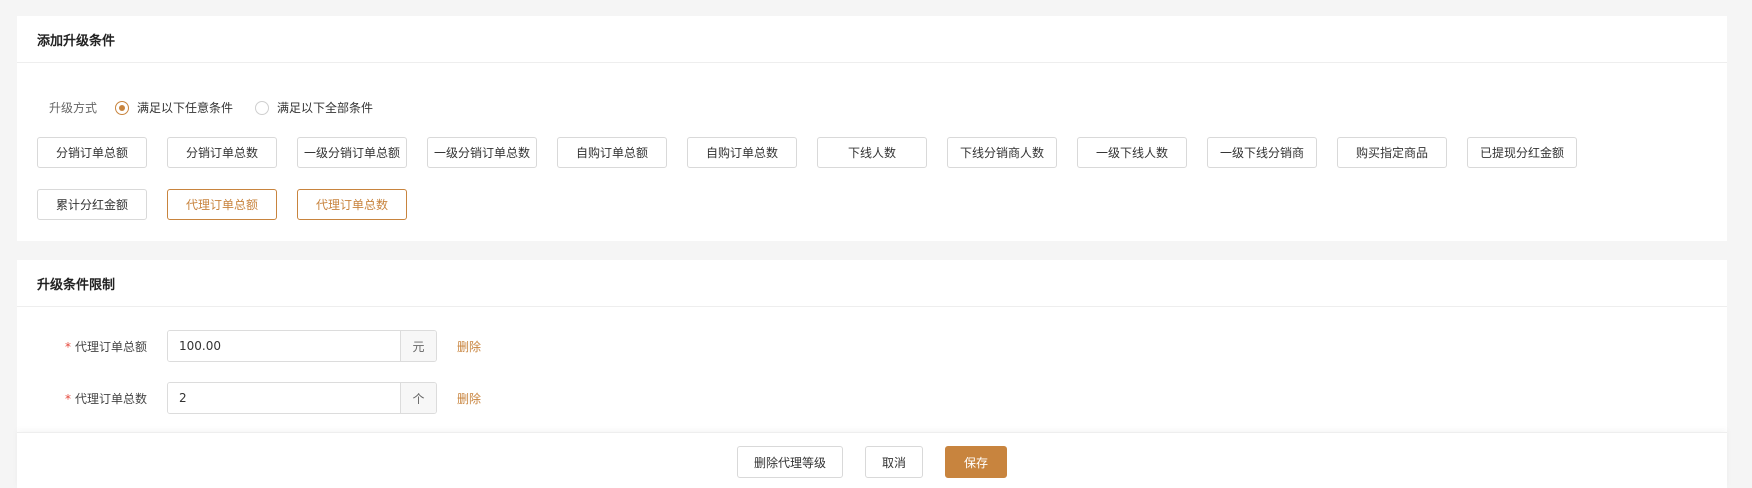  What do you see at coordinates (418, 398) in the screenshot?
I see `unit-suffix: 个` at bounding box center [418, 398].